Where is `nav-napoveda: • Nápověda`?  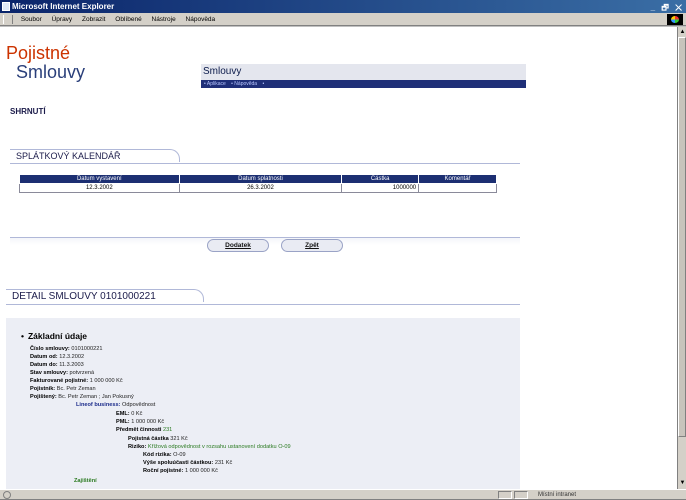 nav-napoveda: • Nápověda is located at coordinates (244, 84).